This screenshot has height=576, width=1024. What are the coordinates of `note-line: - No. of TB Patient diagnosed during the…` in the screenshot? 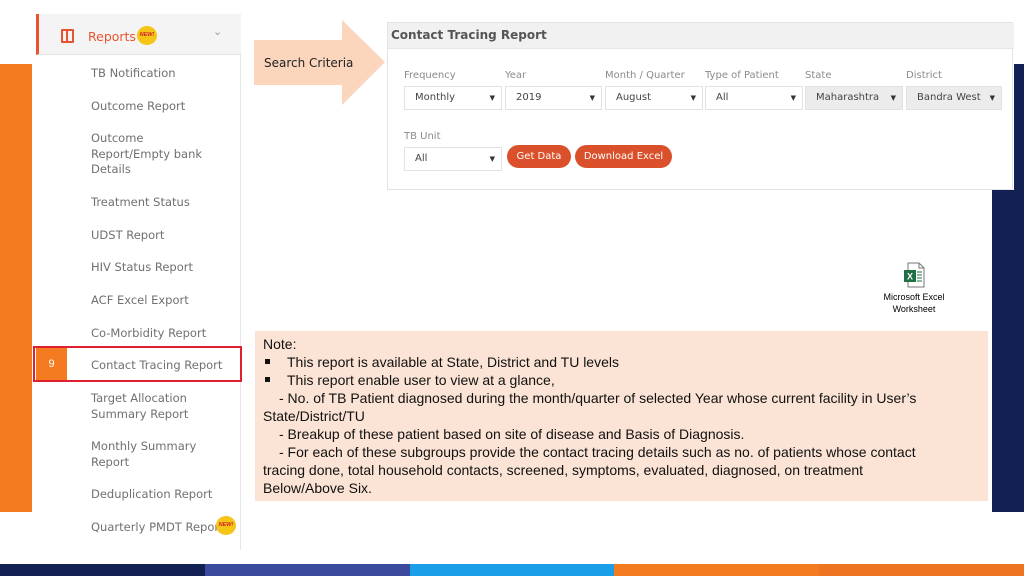 It's located at (598, 398).